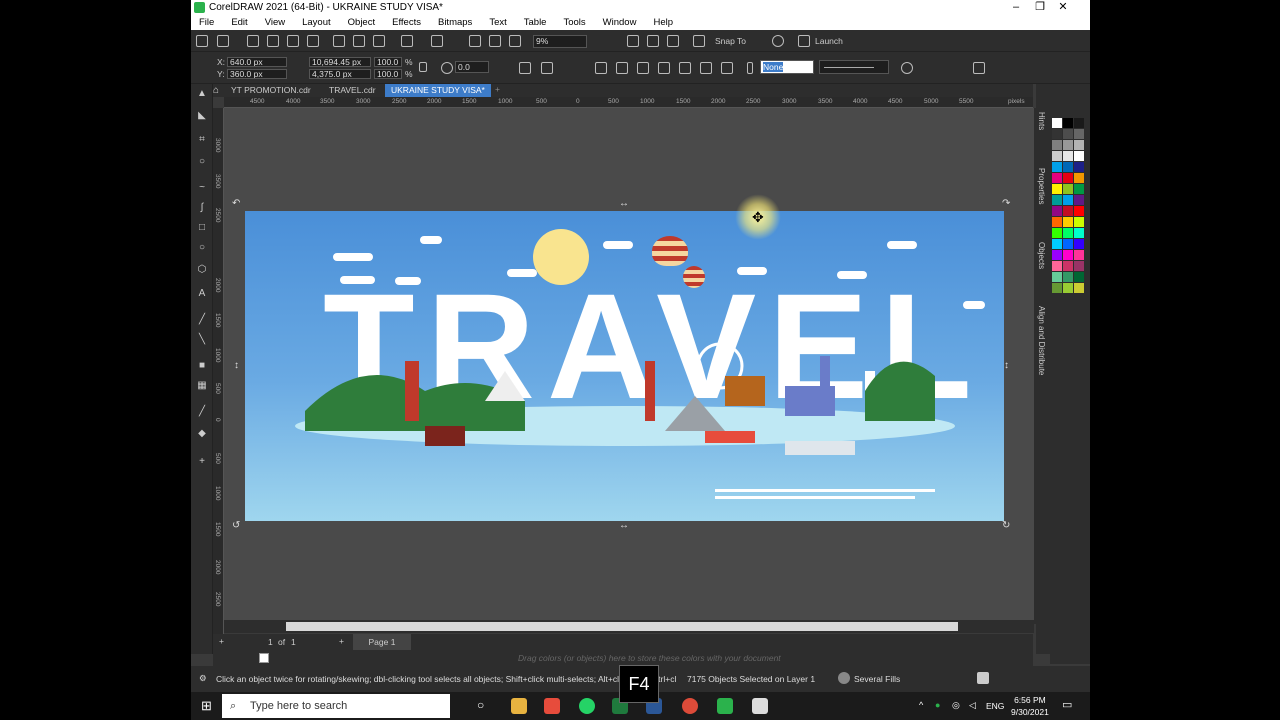  What do you see at coordinates (202, 320) in the screenshot?
I see `parallel-dimension-icon: ╱` at bounding box center [202, 320].